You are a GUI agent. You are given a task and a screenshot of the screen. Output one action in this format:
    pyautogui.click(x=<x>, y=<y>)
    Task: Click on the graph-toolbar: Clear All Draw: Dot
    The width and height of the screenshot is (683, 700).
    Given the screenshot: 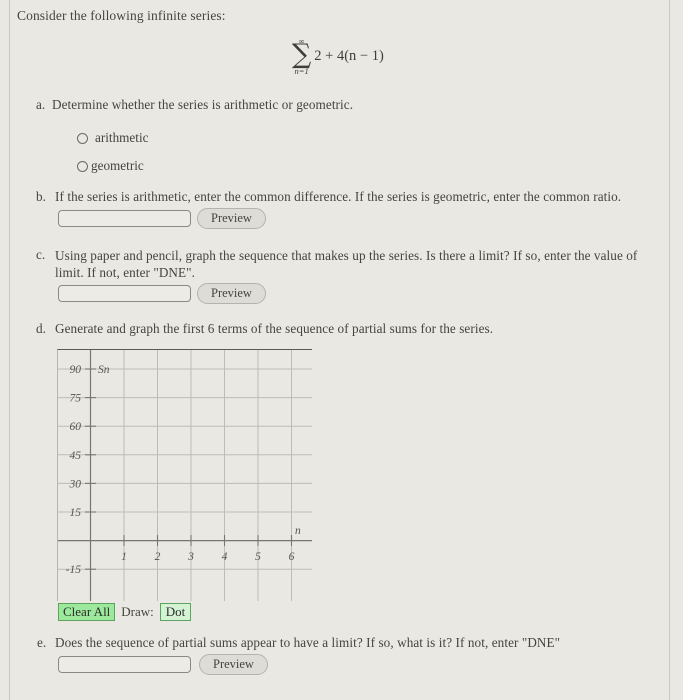 What is the action you would take?
    pyautogui.click(x=125, y=612)
    